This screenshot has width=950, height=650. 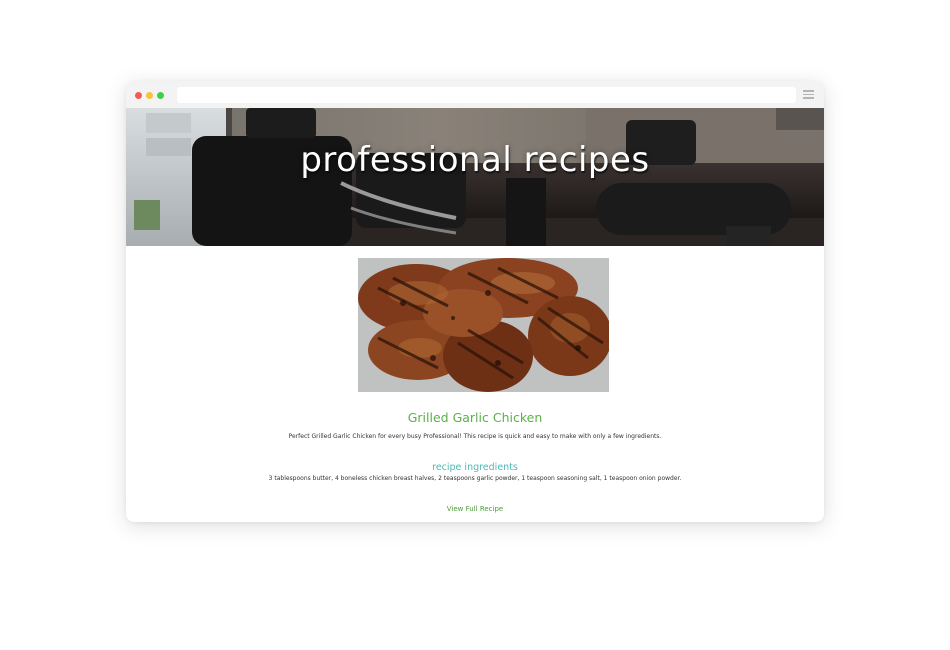 I want to click on ingredients-heading: recipe ingredients, so click(x=475, y=467).